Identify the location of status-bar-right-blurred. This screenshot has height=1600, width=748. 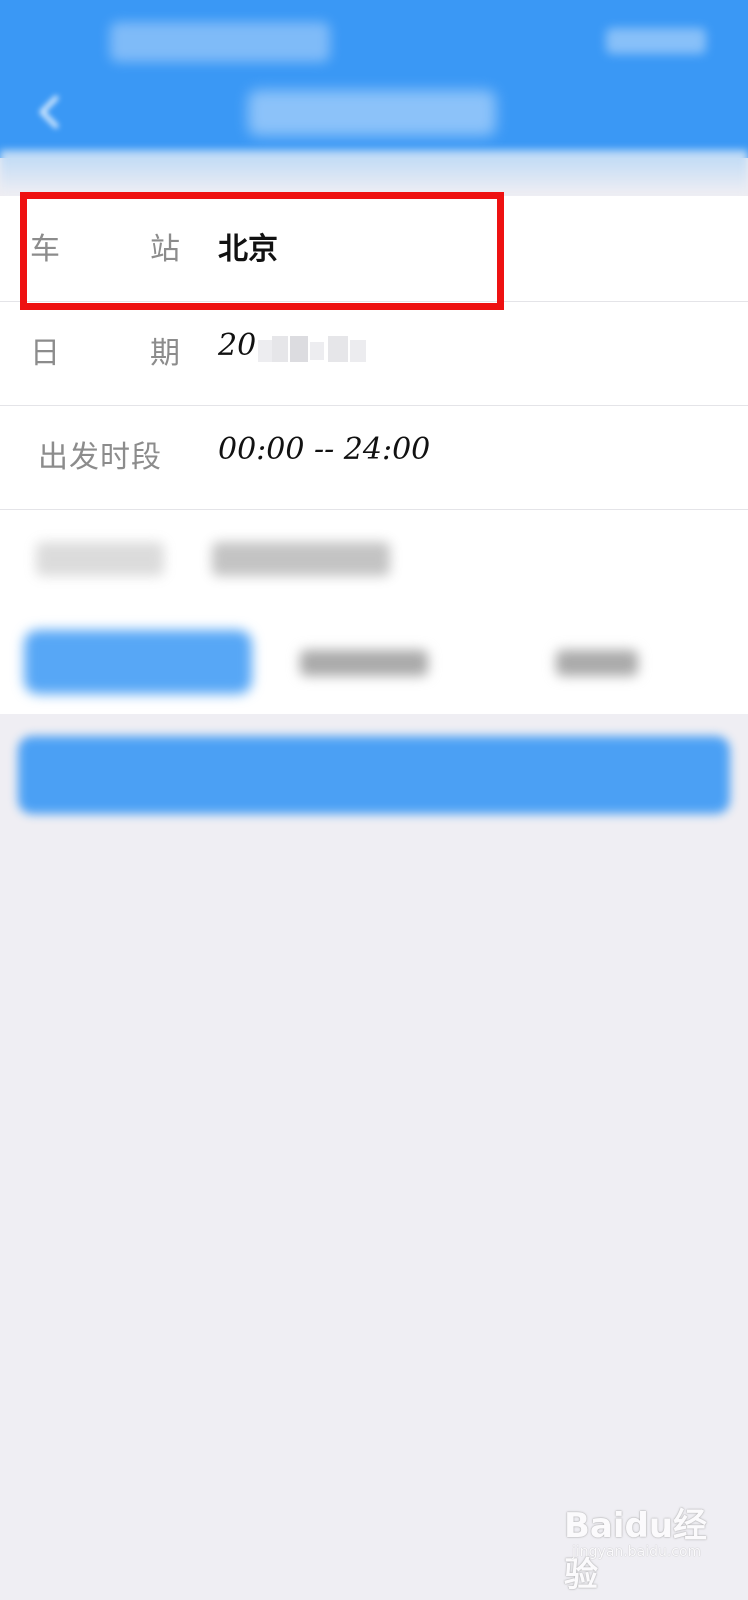
(656, 41).